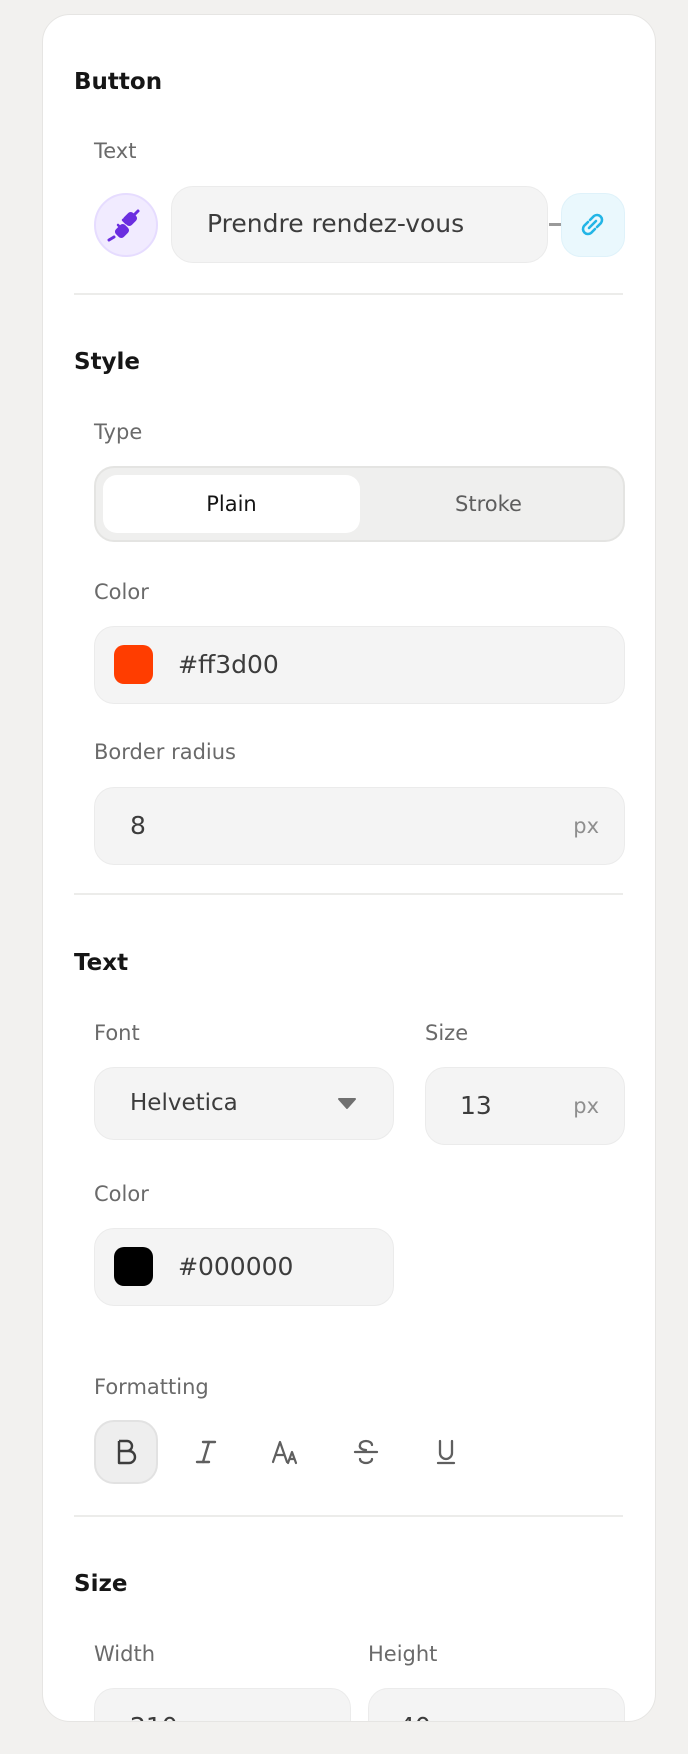  I want to click on style-color-value: ff3d00, so click(238, 664).